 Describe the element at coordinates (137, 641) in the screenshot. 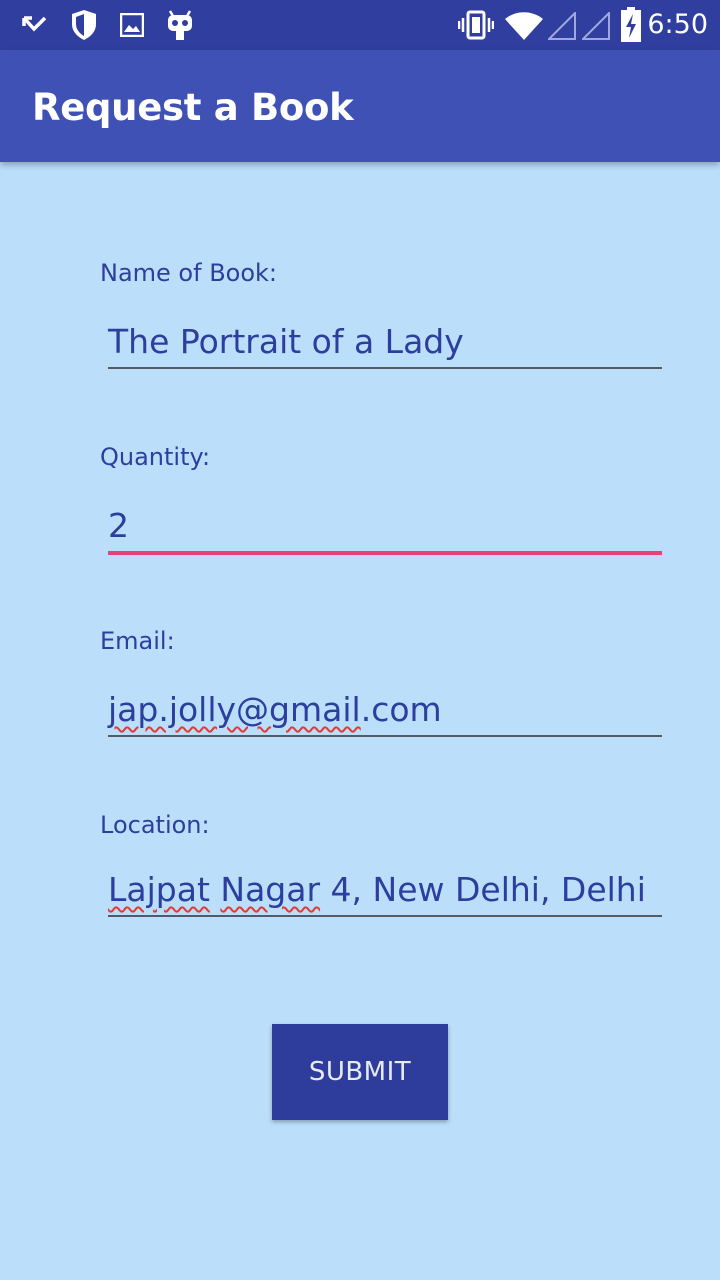

I see `email-label: Email:` at that location.